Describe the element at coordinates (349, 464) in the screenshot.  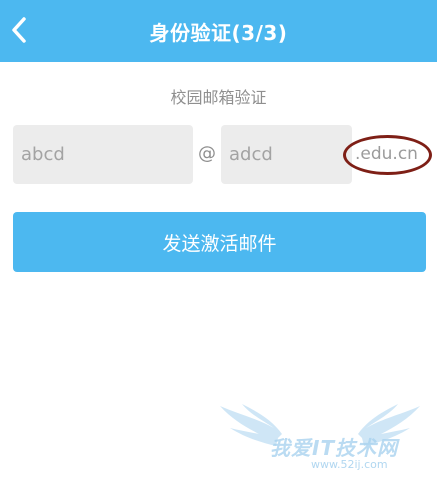
I see `watermark-url: www.52ij.com` at that location.